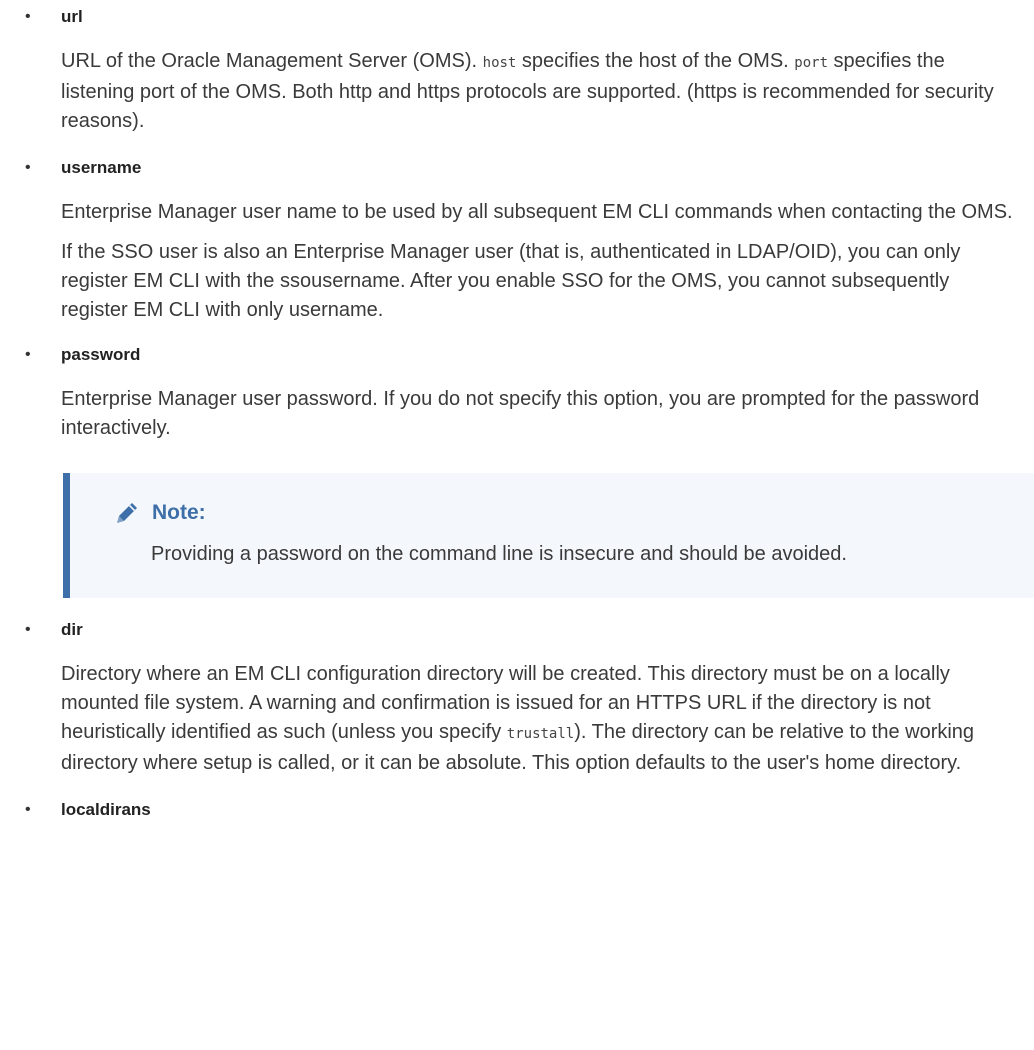 The height and width of the screenshot is (1050, 1034). Describe the element at coordinates (127, 513) in the screenshot. I see `pencil-icon` at that location.